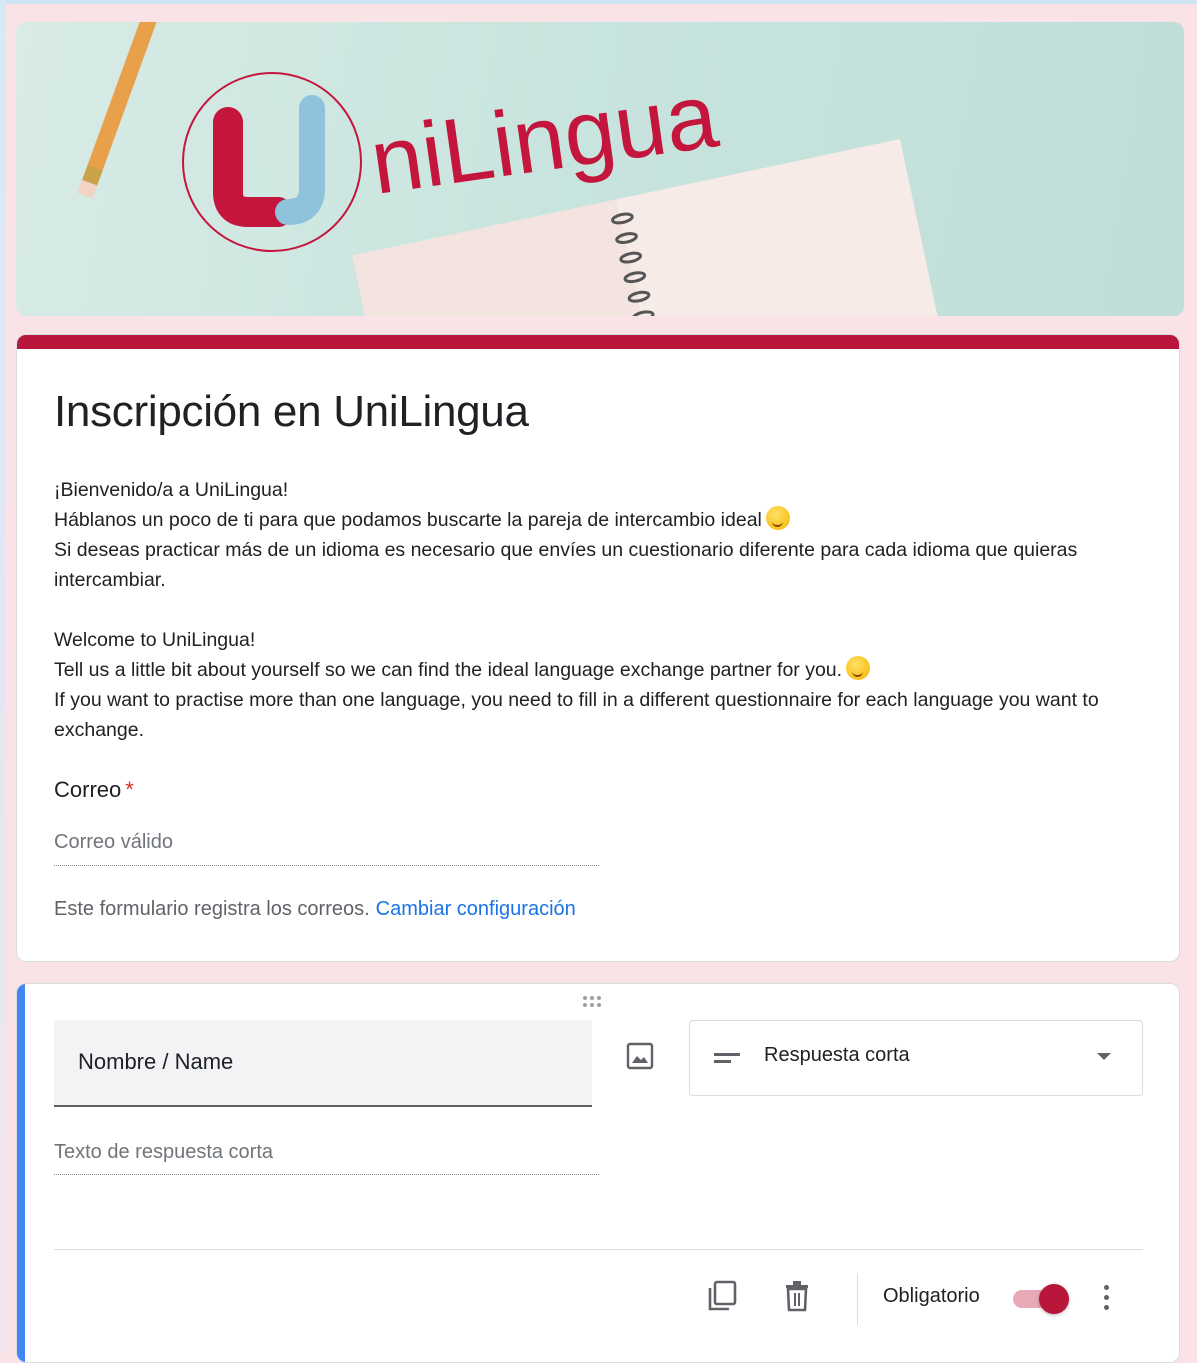  What do you see at coordinates (1104, 1056) in the screenshot?
I see `chevron-down-icon` at bounding box center [1104, 1056].